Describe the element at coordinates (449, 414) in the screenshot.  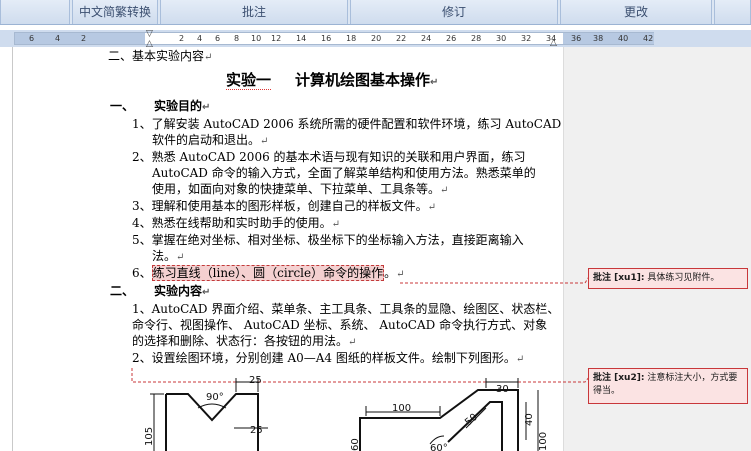
I see `stepped-figure` at that location.